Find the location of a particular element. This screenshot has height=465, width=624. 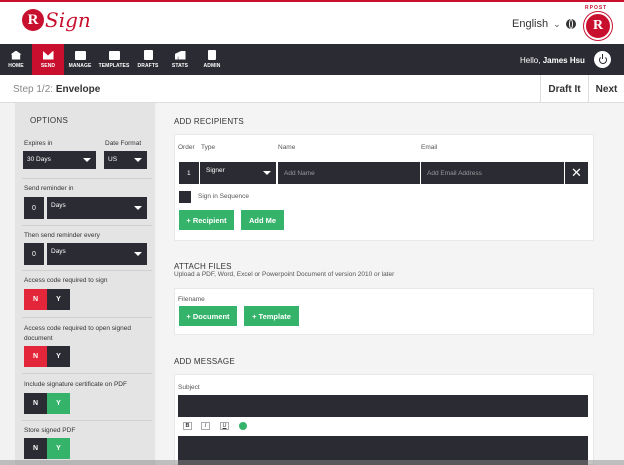

nav-templates: TEMPLATES is located at coordinates (114, 59).